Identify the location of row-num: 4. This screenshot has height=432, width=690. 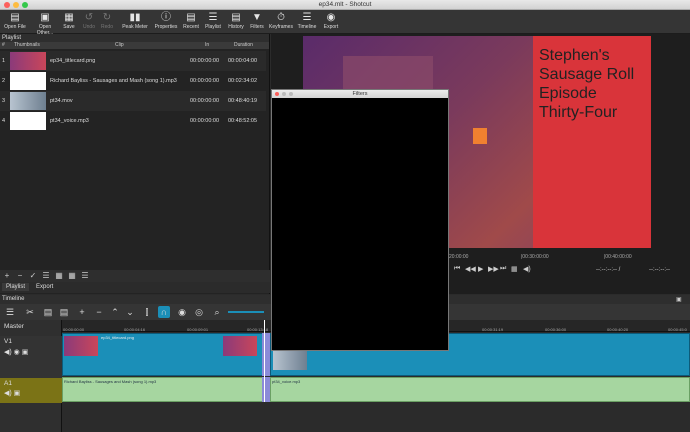
(4, 121).